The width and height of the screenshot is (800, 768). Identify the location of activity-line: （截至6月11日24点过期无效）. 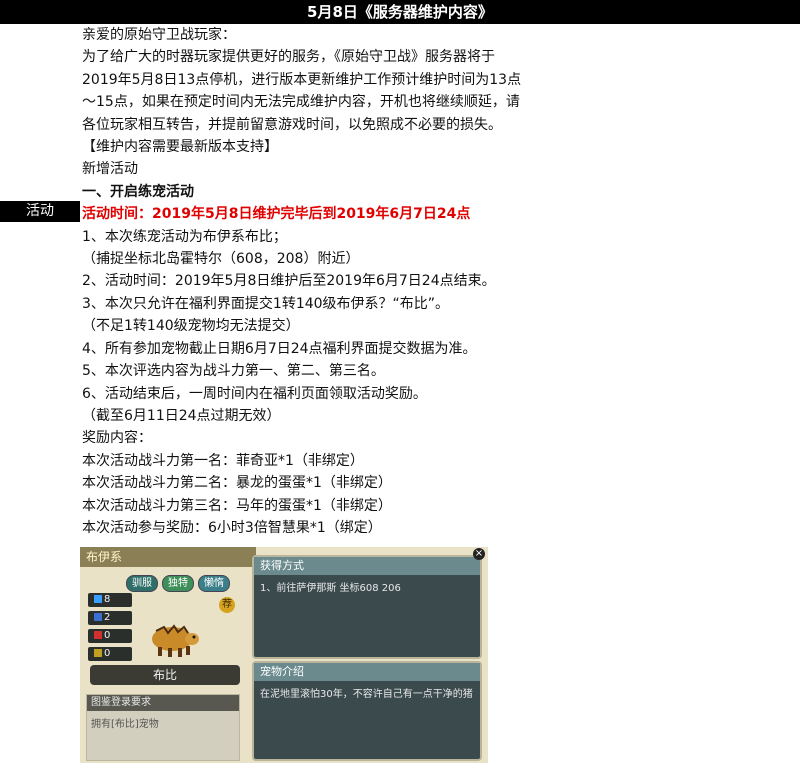
(181, 415).